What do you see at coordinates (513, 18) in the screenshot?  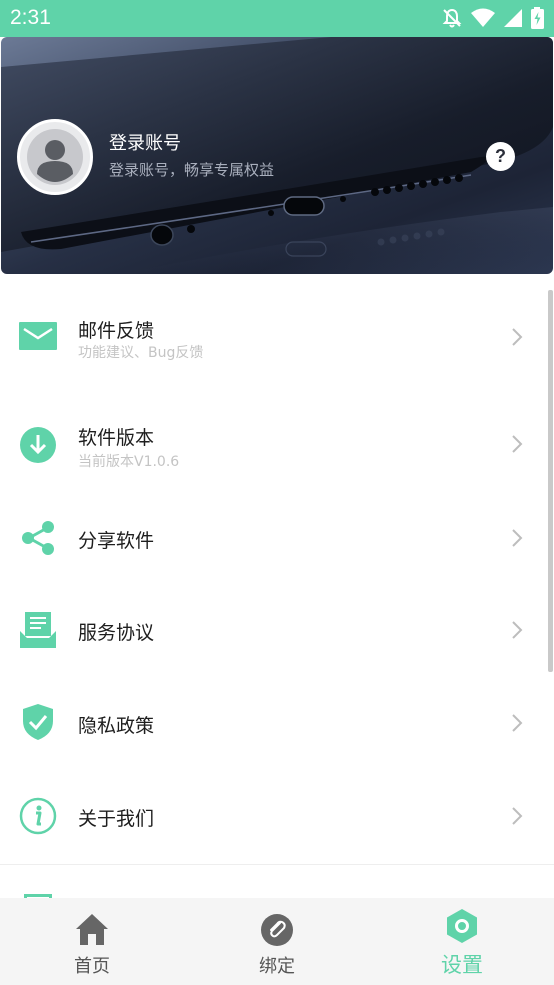 I see `signal-icon` at bounding box center [513, 18].